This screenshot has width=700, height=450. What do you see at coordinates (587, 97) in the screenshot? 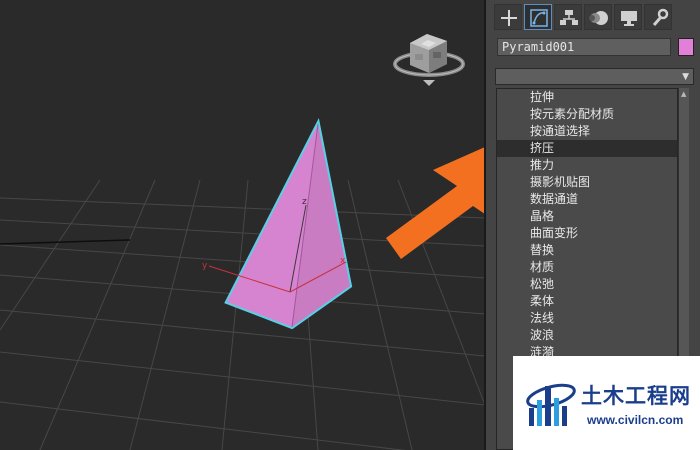
I see `modifier-list-item: 拉伸` at bounding box center [587, 97].